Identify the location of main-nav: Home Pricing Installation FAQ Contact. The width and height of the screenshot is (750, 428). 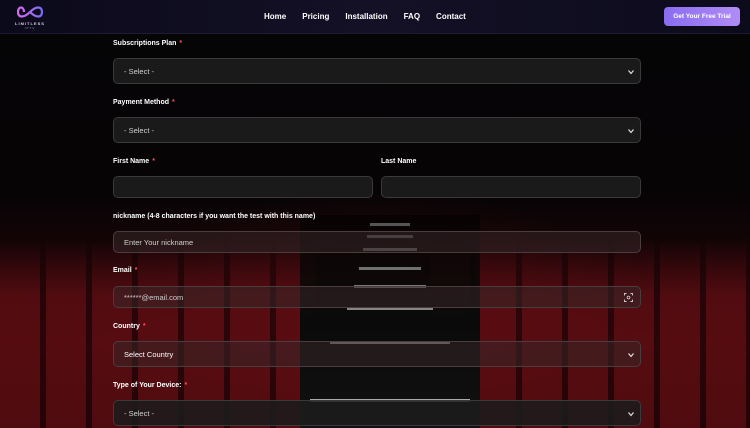
(373, 16).